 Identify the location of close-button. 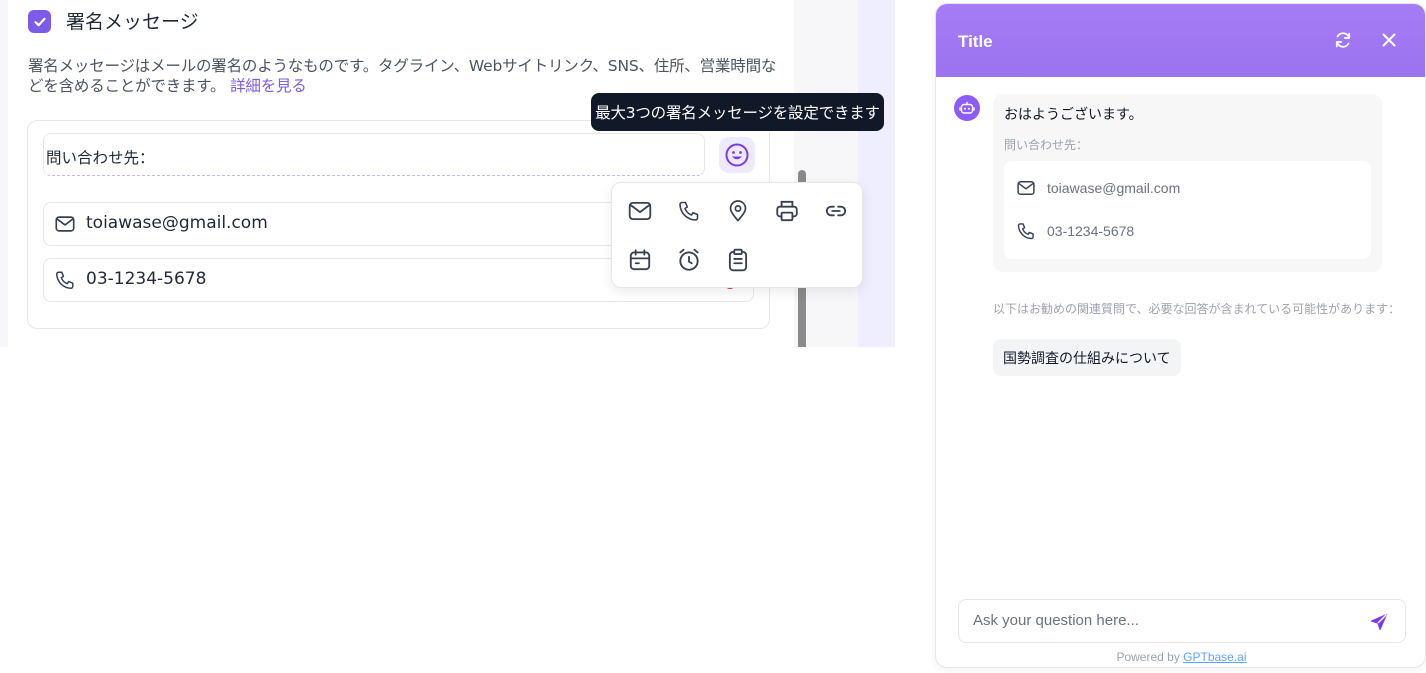
(1389, 40).